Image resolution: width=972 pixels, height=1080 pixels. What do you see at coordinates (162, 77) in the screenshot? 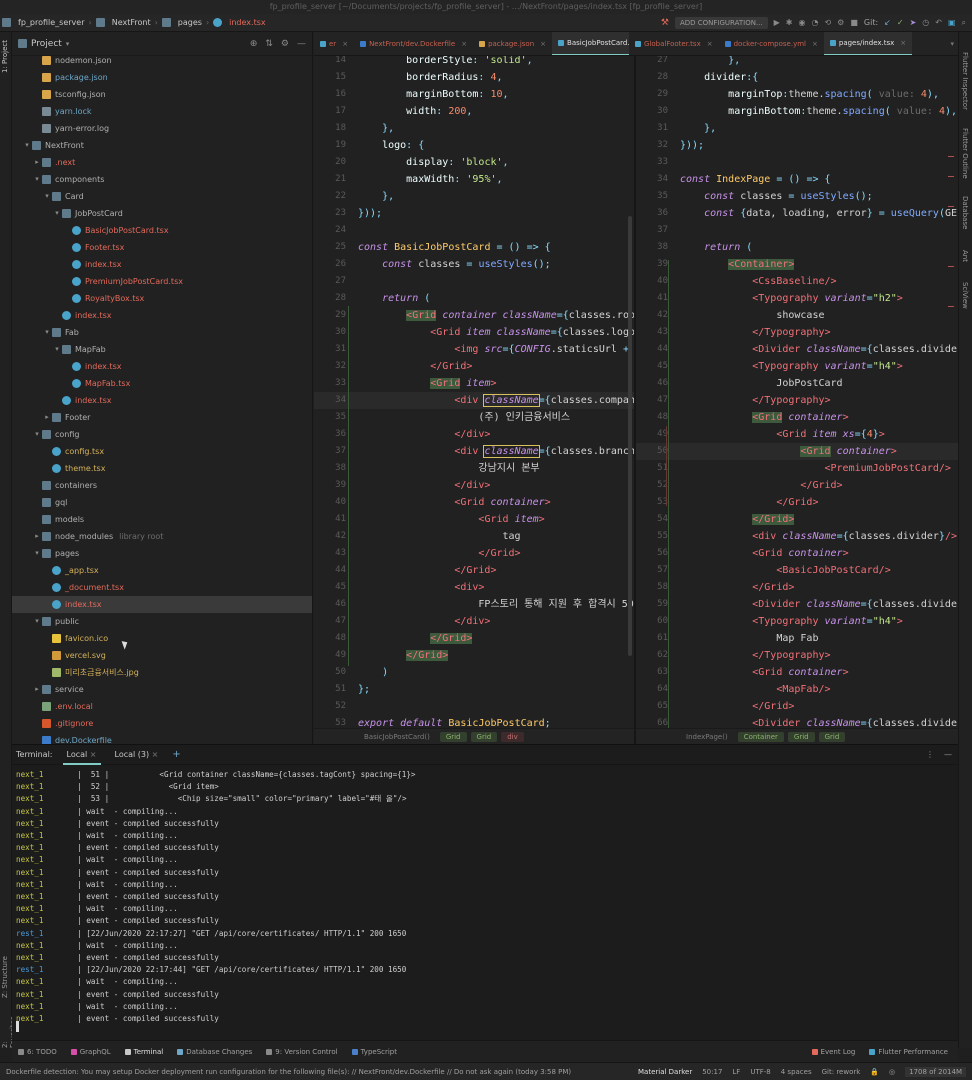
I see `tree-item: package.json` at bounding box center [162, 77].